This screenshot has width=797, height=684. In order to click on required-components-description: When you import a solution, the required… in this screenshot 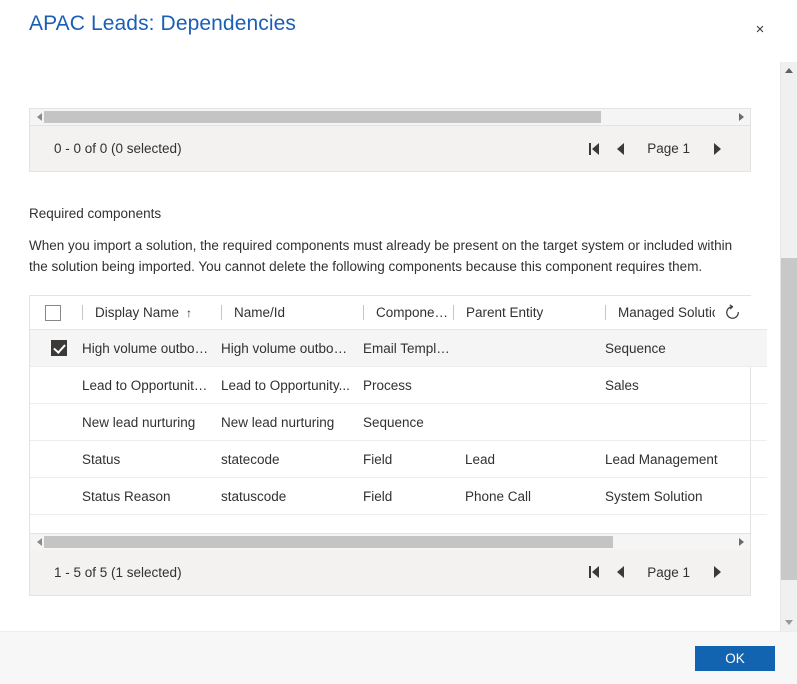, I will do `click(381, 256)`.